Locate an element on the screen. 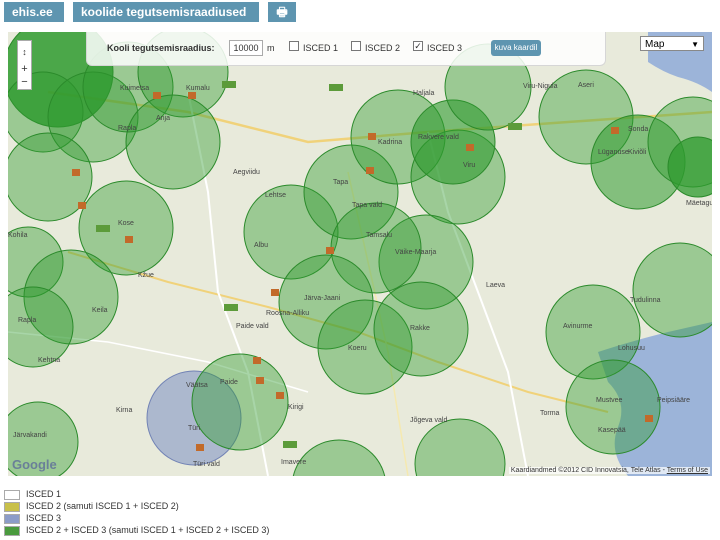 The height and width of the screenshot is (540, 720). zoom-out-button: − is located at coordinates (24, 82).